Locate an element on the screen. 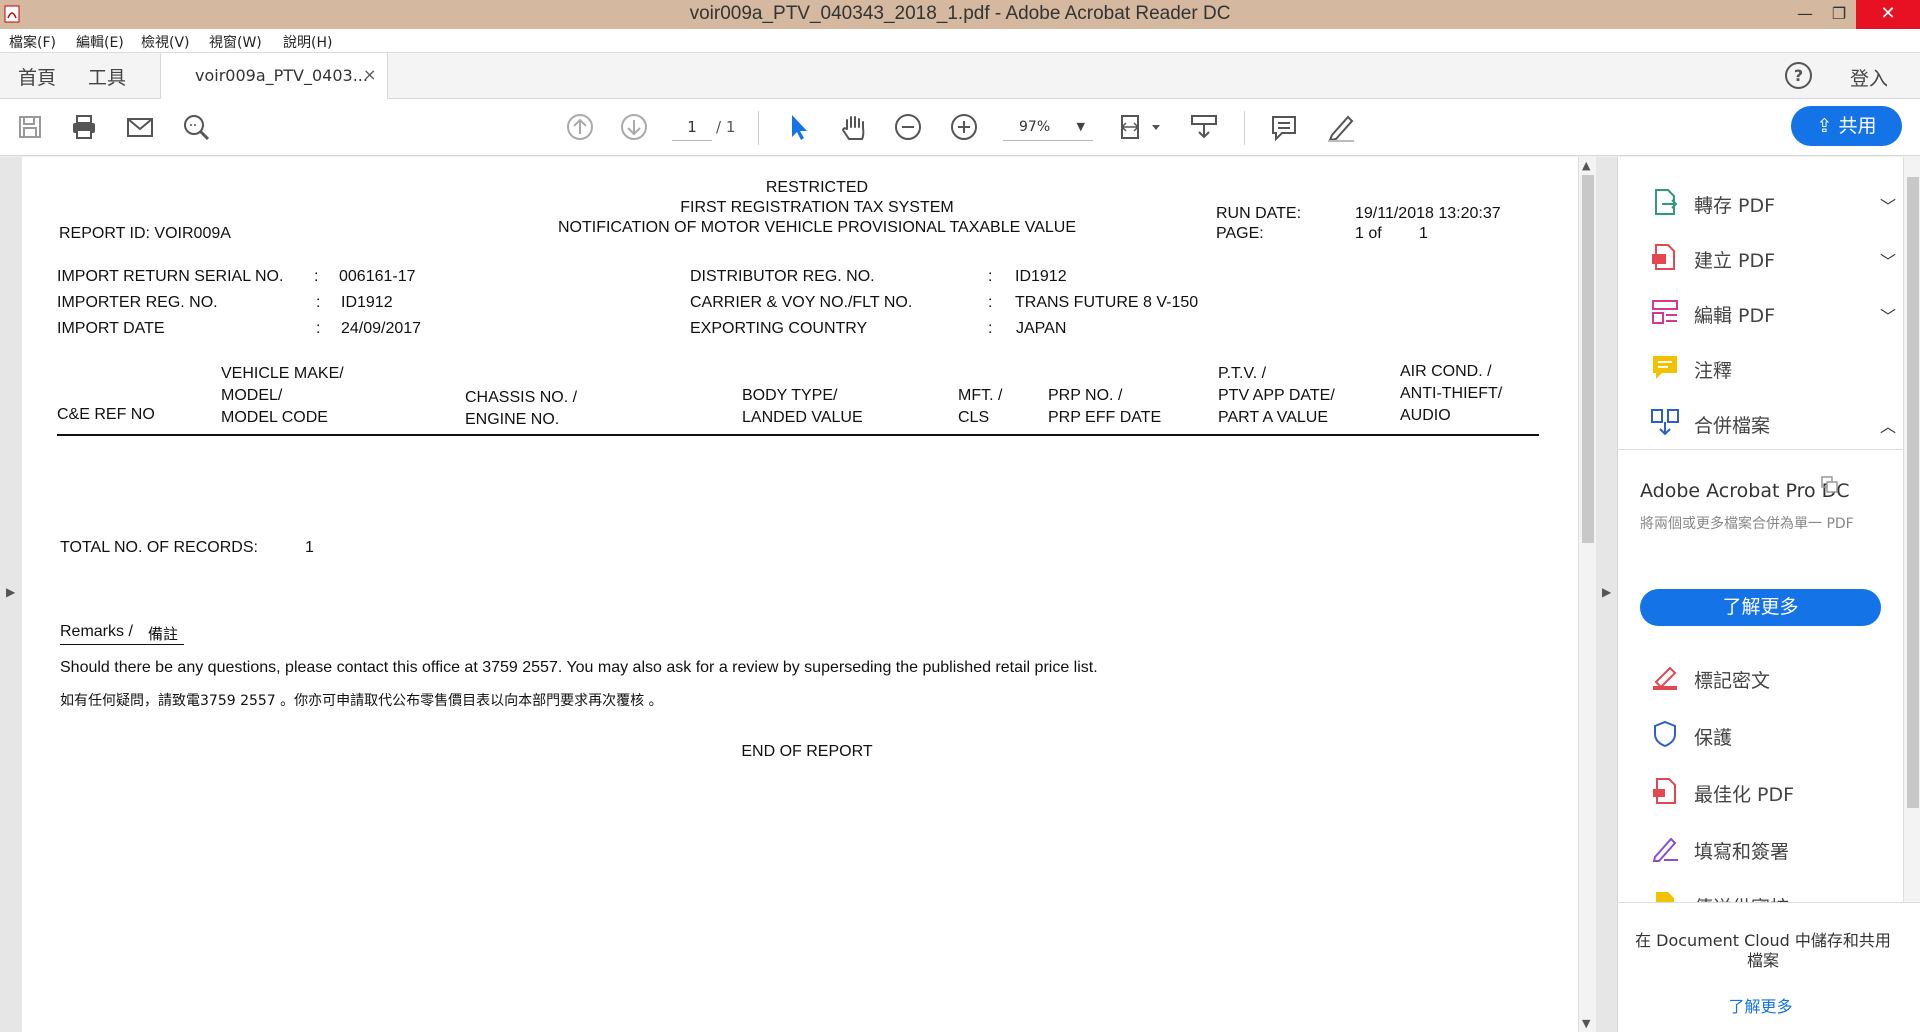 The width and height of the screenshot is (1920, 1032). field-label: CARRIER & VOY NO./FLT NO. is located at coordinates (801, 302).